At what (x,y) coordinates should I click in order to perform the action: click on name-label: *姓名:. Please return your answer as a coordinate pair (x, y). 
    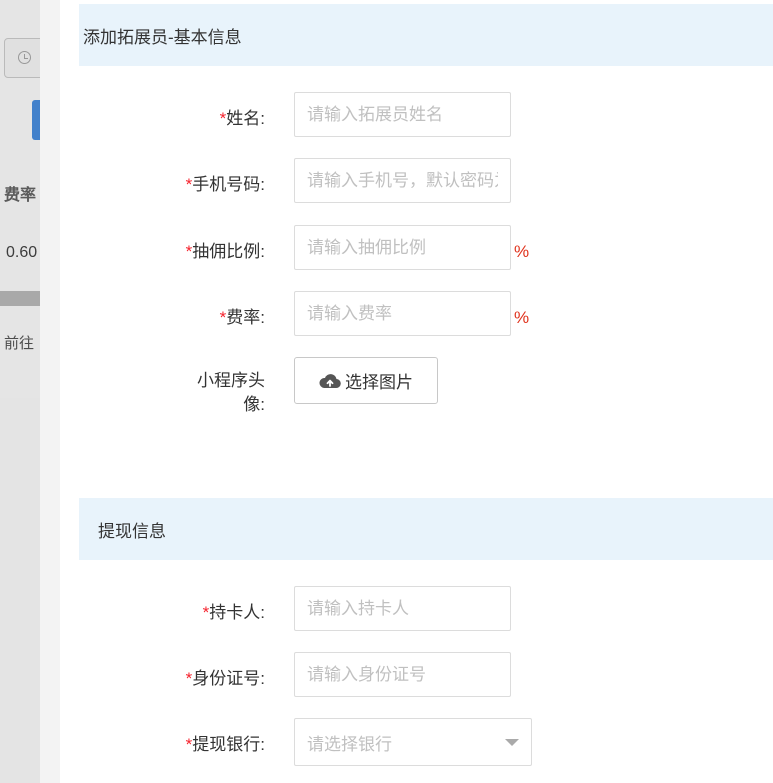
    Looking at the image, I should click on (162, 116).